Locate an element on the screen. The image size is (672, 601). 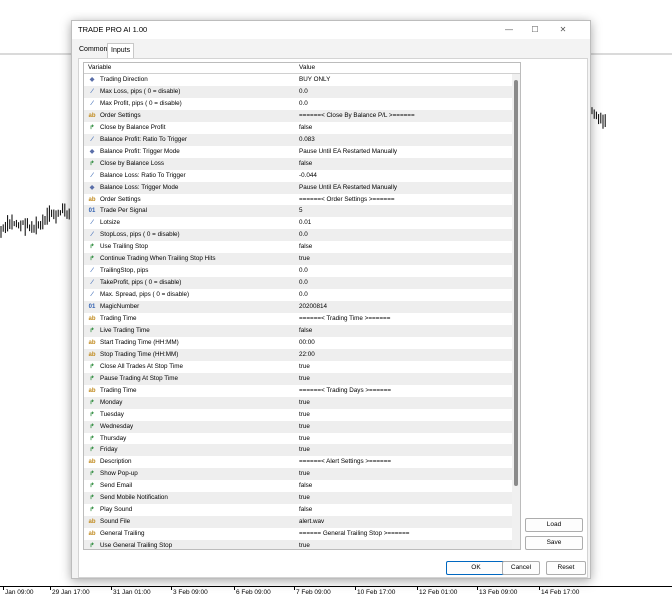
table-row: ↱ Send Mobile Notification true is located at coordinates (298, 498).